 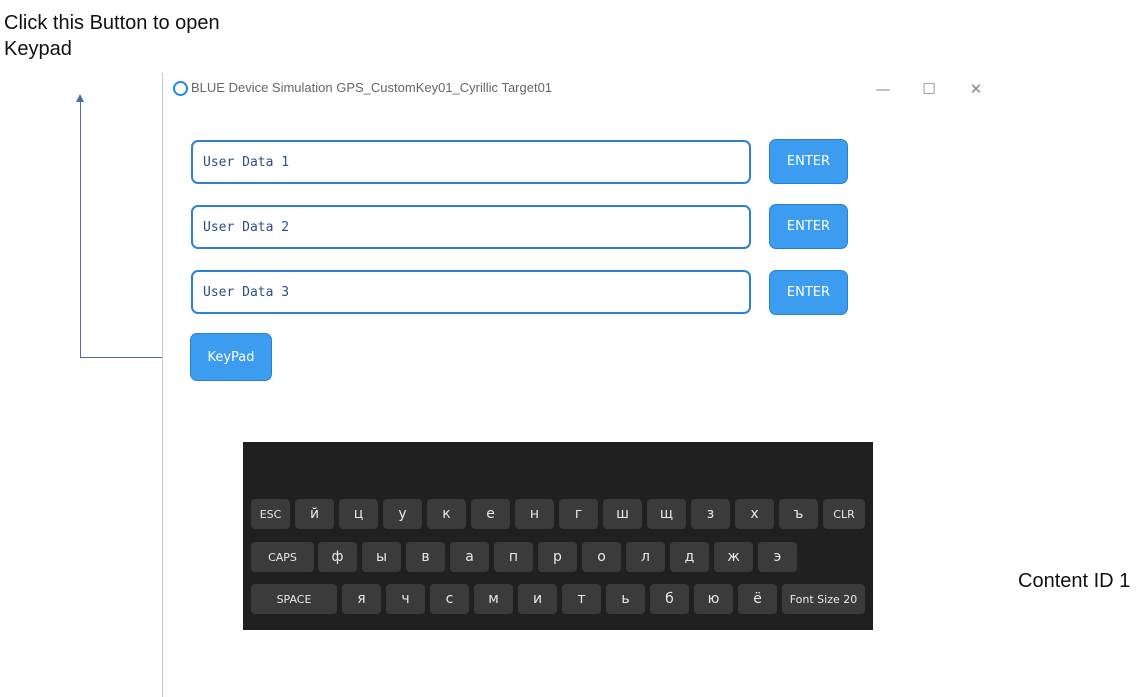 What do you see at coordinates (513, 557) in the screenshot?
I see `key-letter: п` at bounding box center [513, 557].